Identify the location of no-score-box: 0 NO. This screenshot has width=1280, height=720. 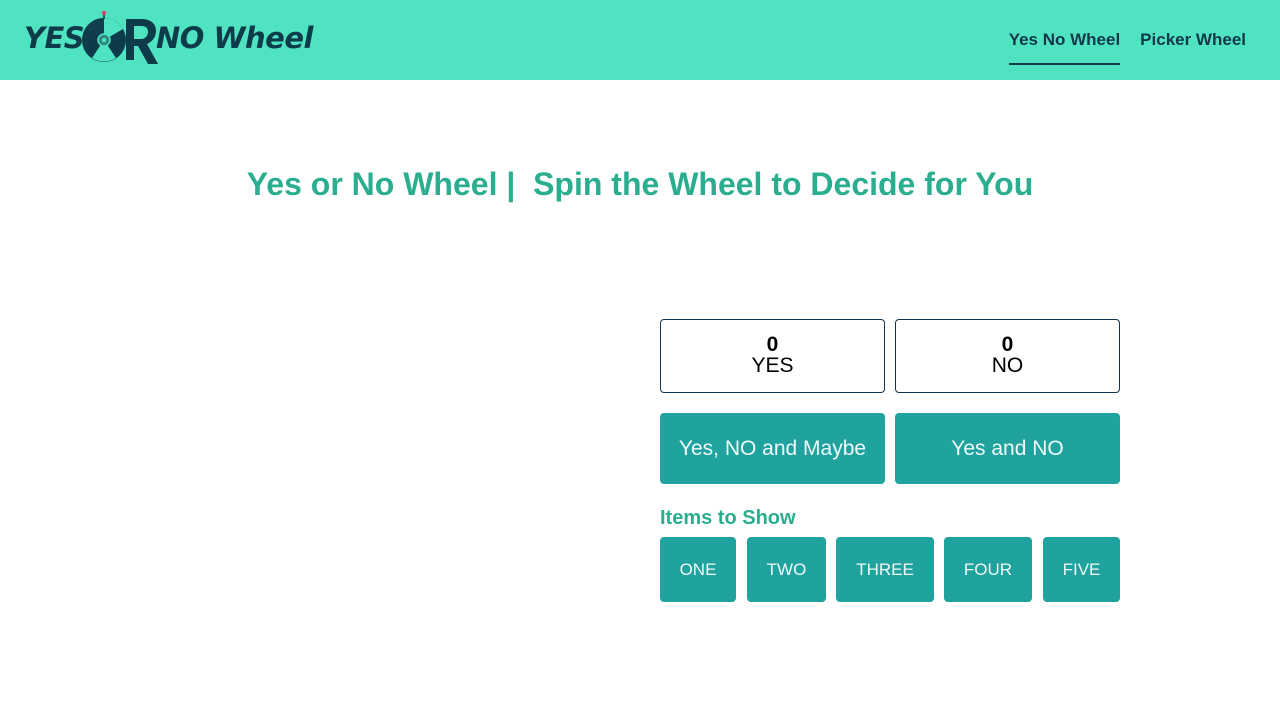
(1007, 356).